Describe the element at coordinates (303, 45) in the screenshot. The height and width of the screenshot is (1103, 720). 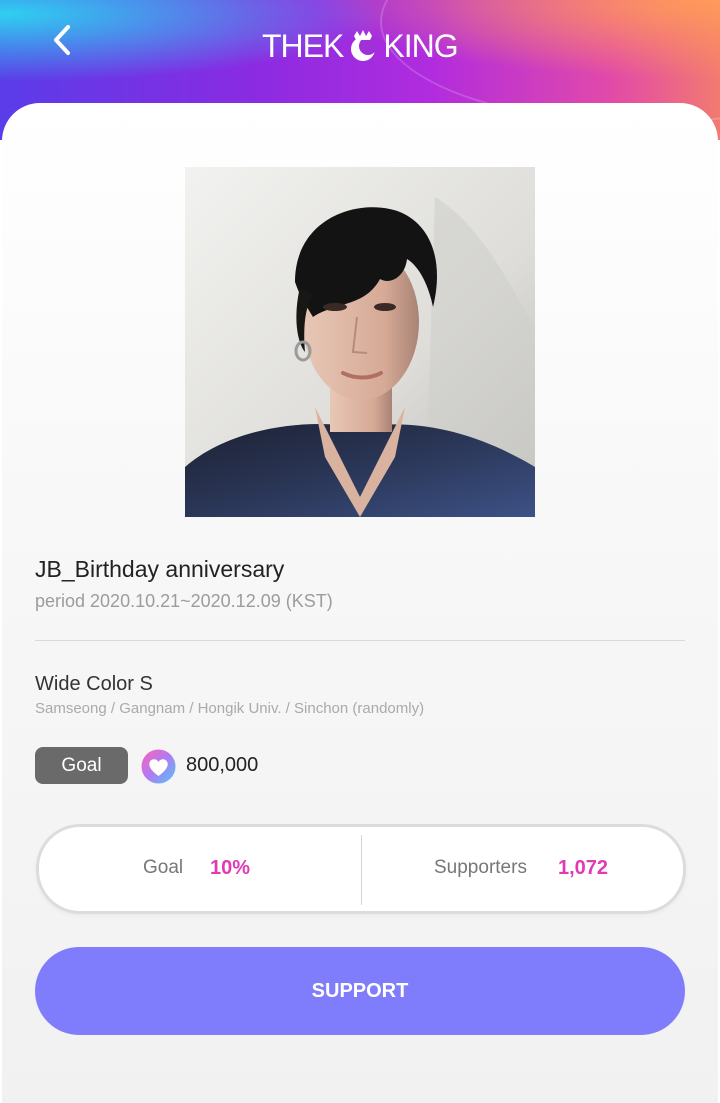
I see `logo-text-left: THEK` at that location.